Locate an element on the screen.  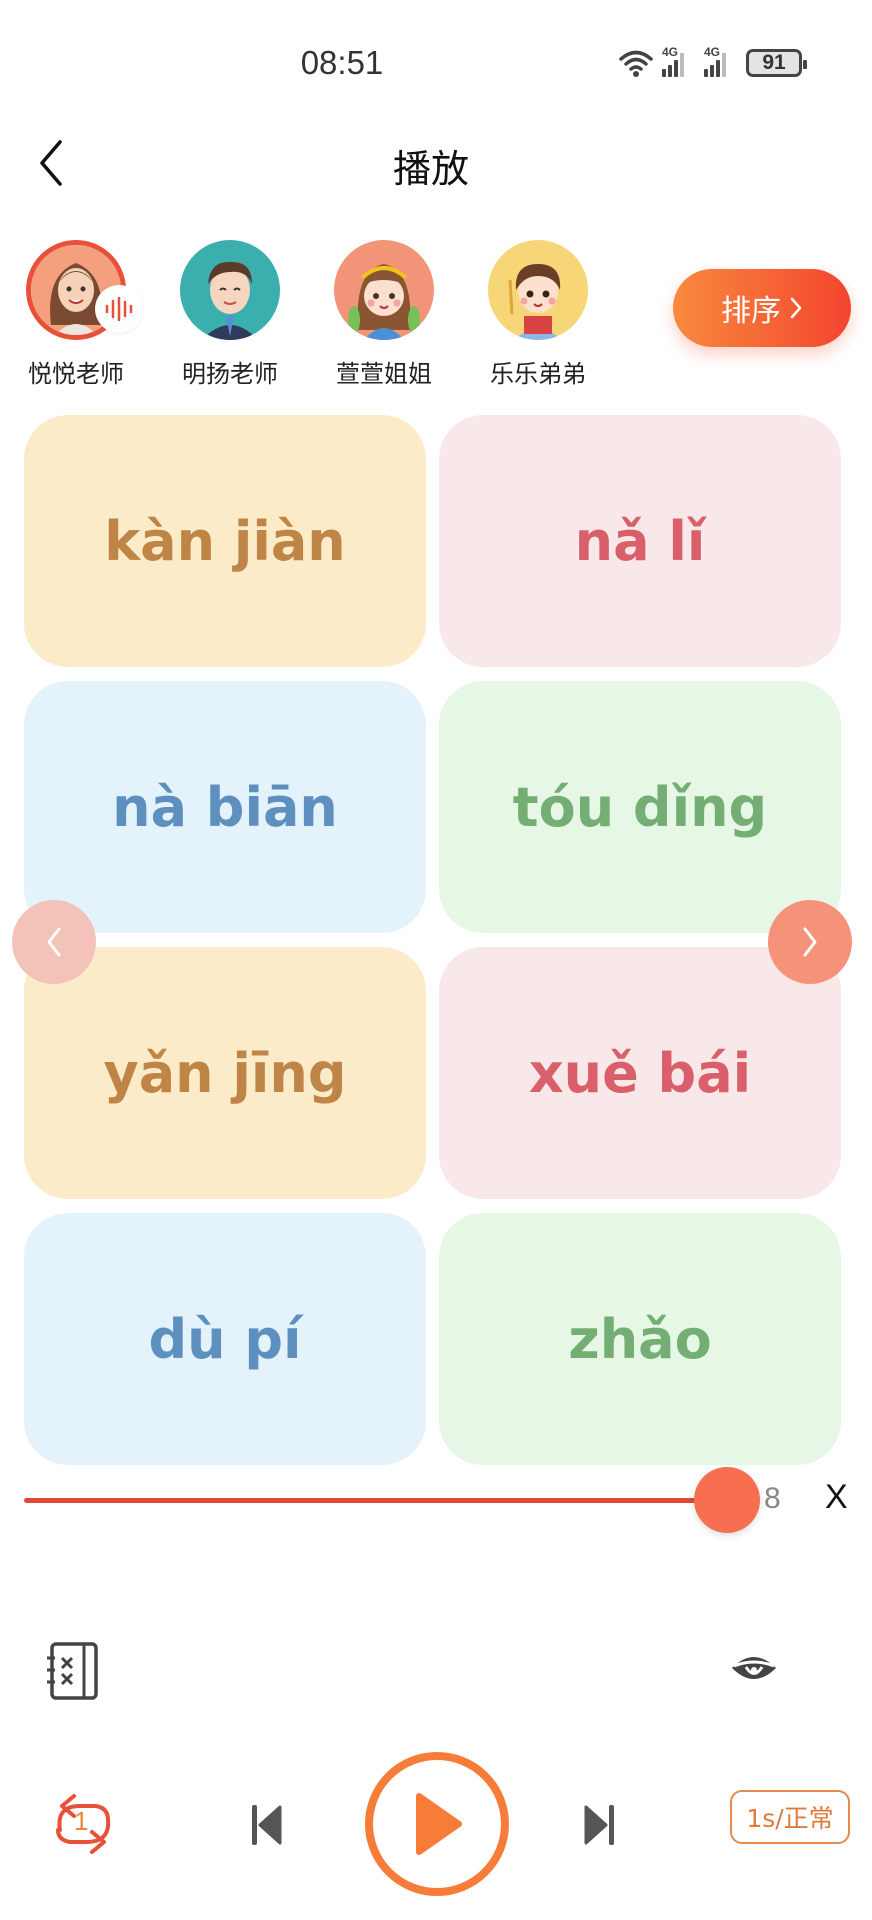
pinyin-card: kàn jiàn is located at coordinates (225, 541).